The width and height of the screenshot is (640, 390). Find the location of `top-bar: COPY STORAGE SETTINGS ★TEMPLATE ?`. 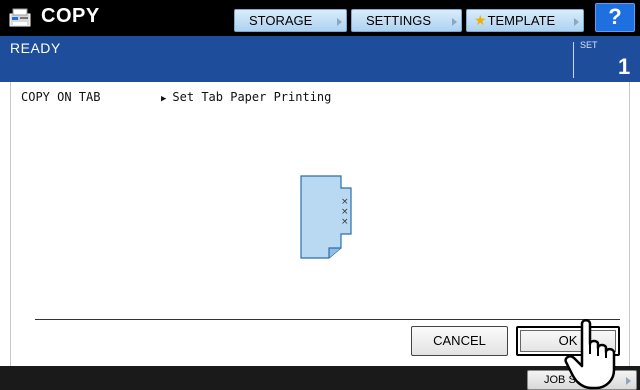

top-bar: COPY STORAGE SETTINGS ★TEMPLATE ? is located at coordinates (320, 18).